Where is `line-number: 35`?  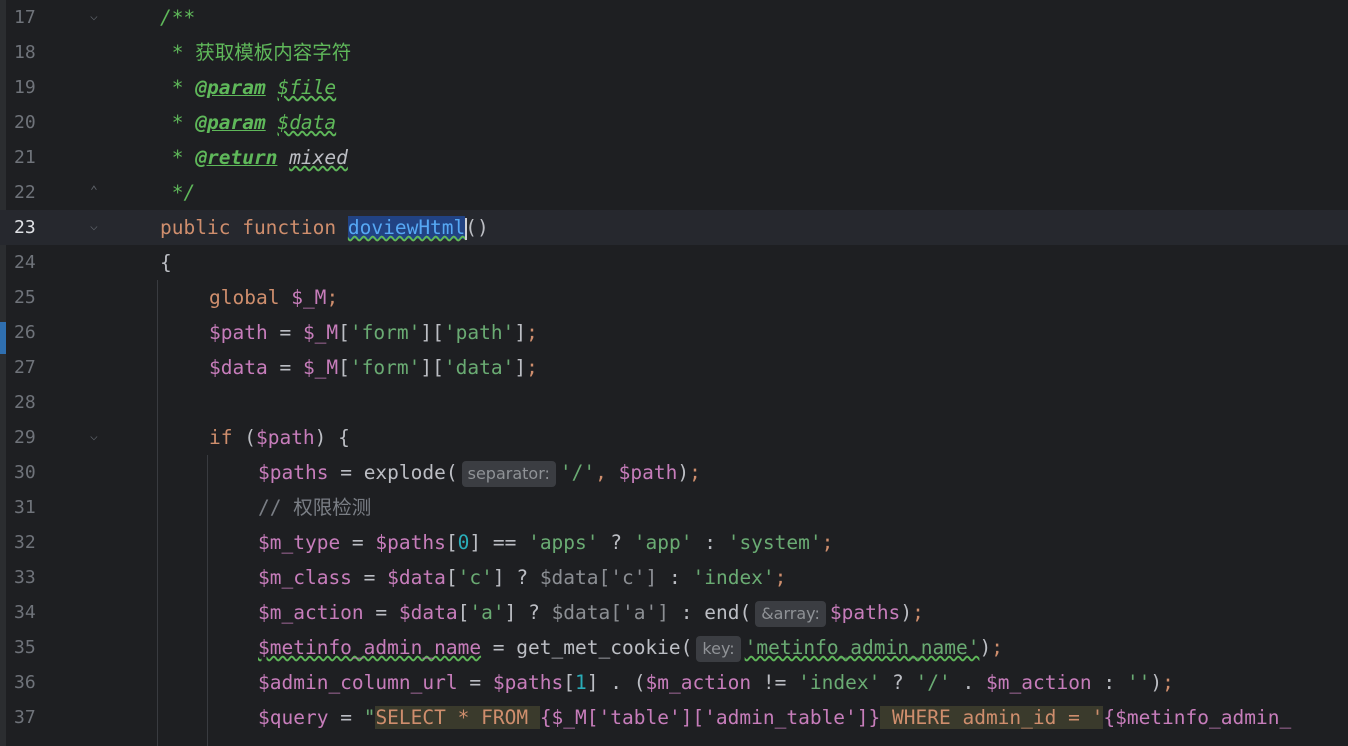 line-number: 35 is located at coordinates (25, 647).